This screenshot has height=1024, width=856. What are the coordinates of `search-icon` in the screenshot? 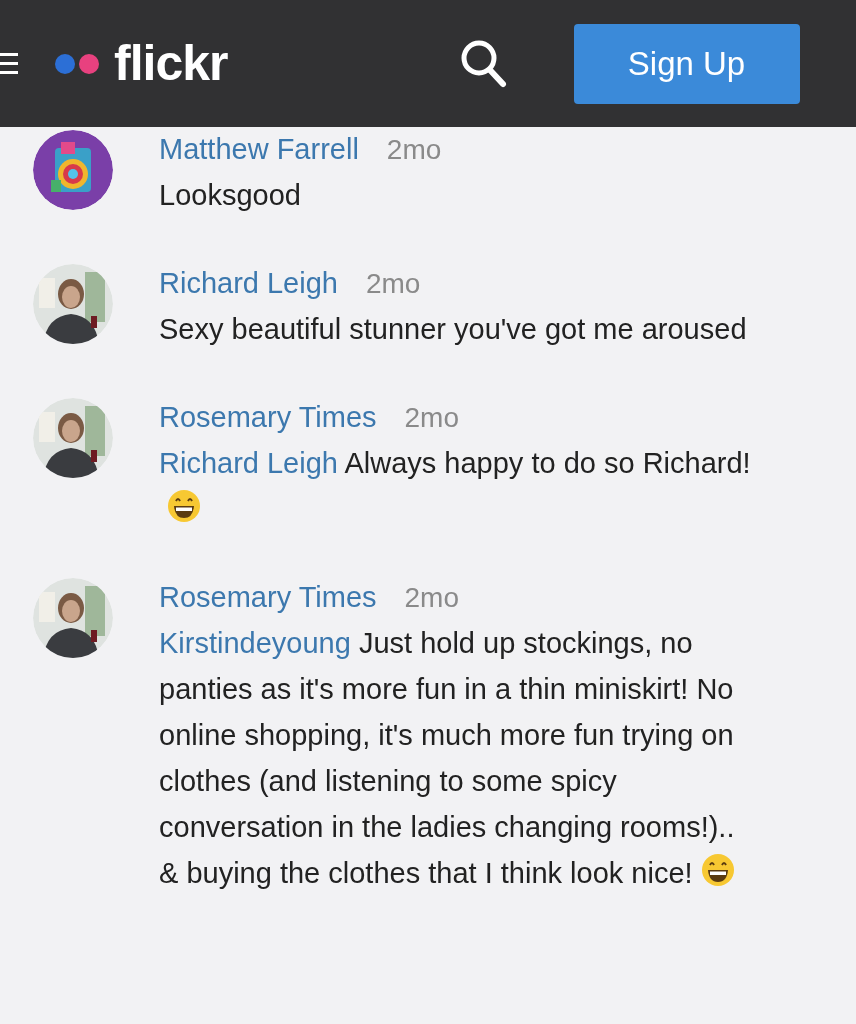 It's located at (483, 63).